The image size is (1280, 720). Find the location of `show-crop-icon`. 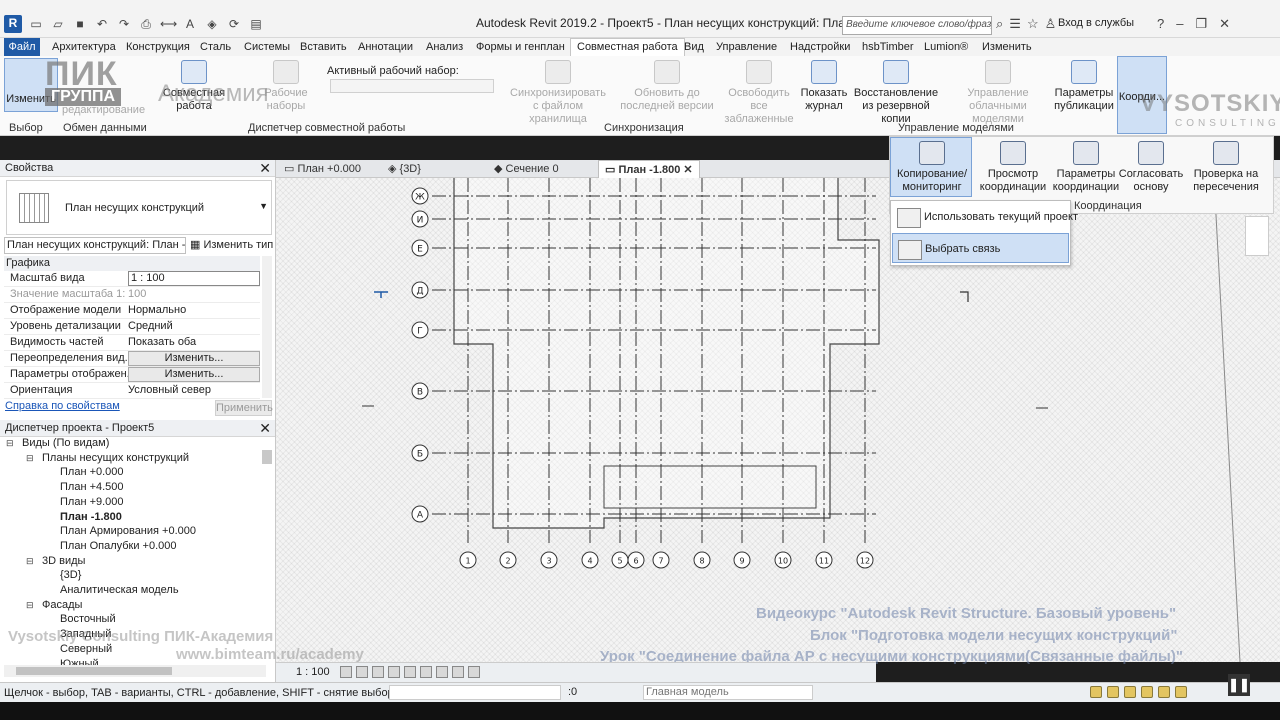

show-crop-icon is located at coordinates (426, 672).